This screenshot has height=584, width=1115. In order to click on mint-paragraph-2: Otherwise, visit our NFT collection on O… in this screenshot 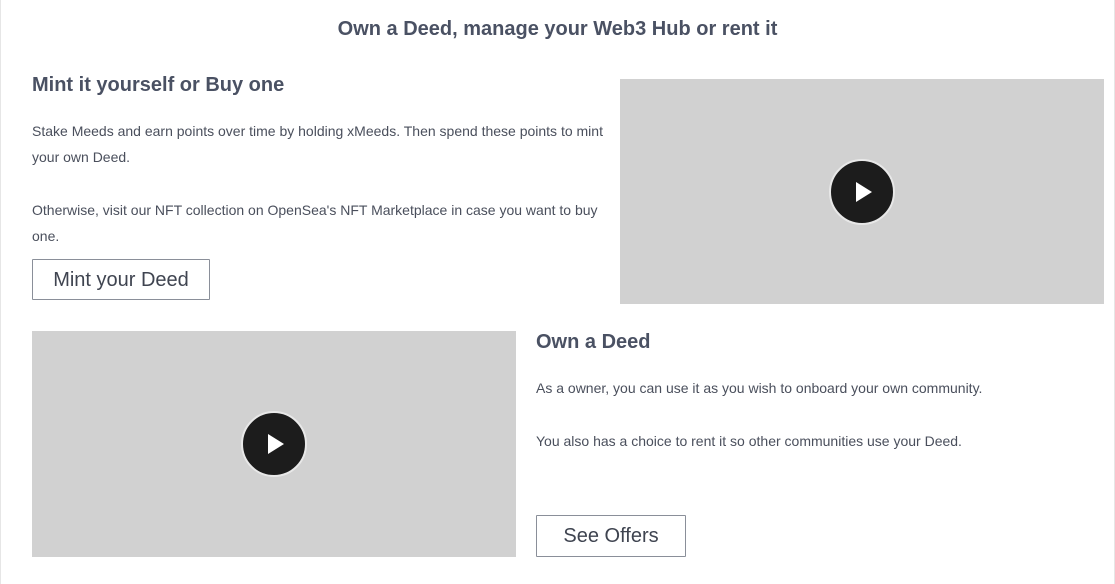, I will do `click(315, 223)`.